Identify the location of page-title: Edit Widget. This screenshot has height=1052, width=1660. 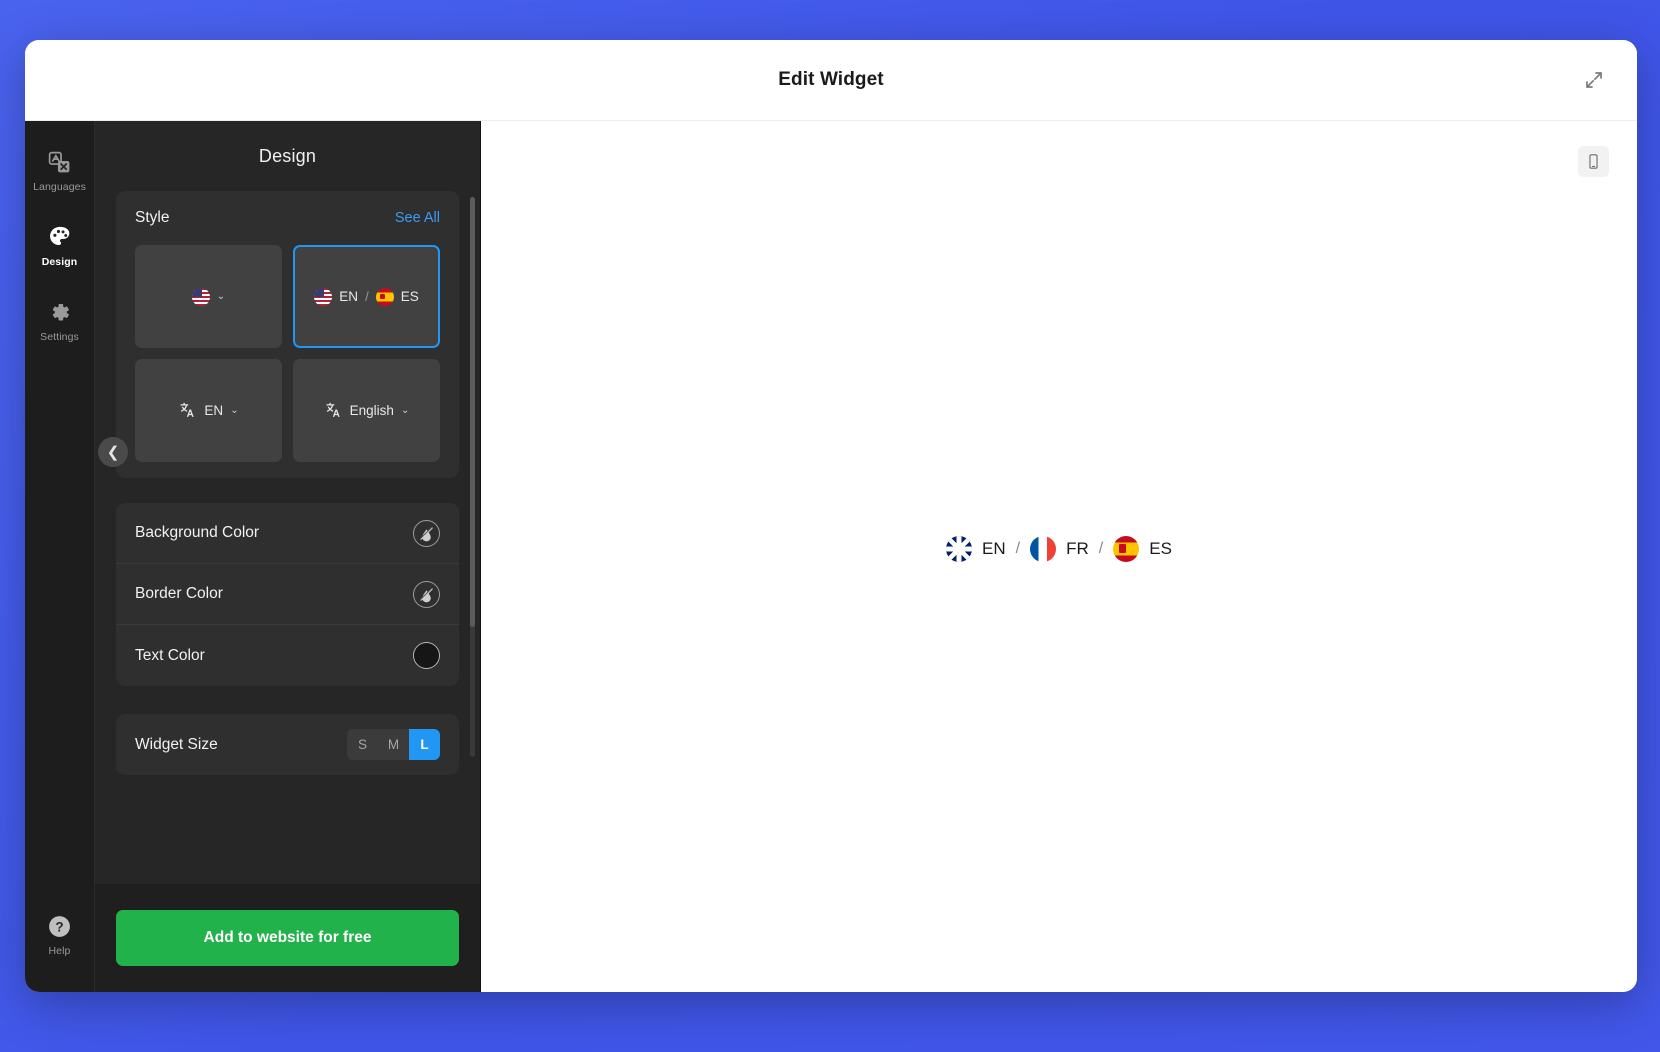
(831, 79).